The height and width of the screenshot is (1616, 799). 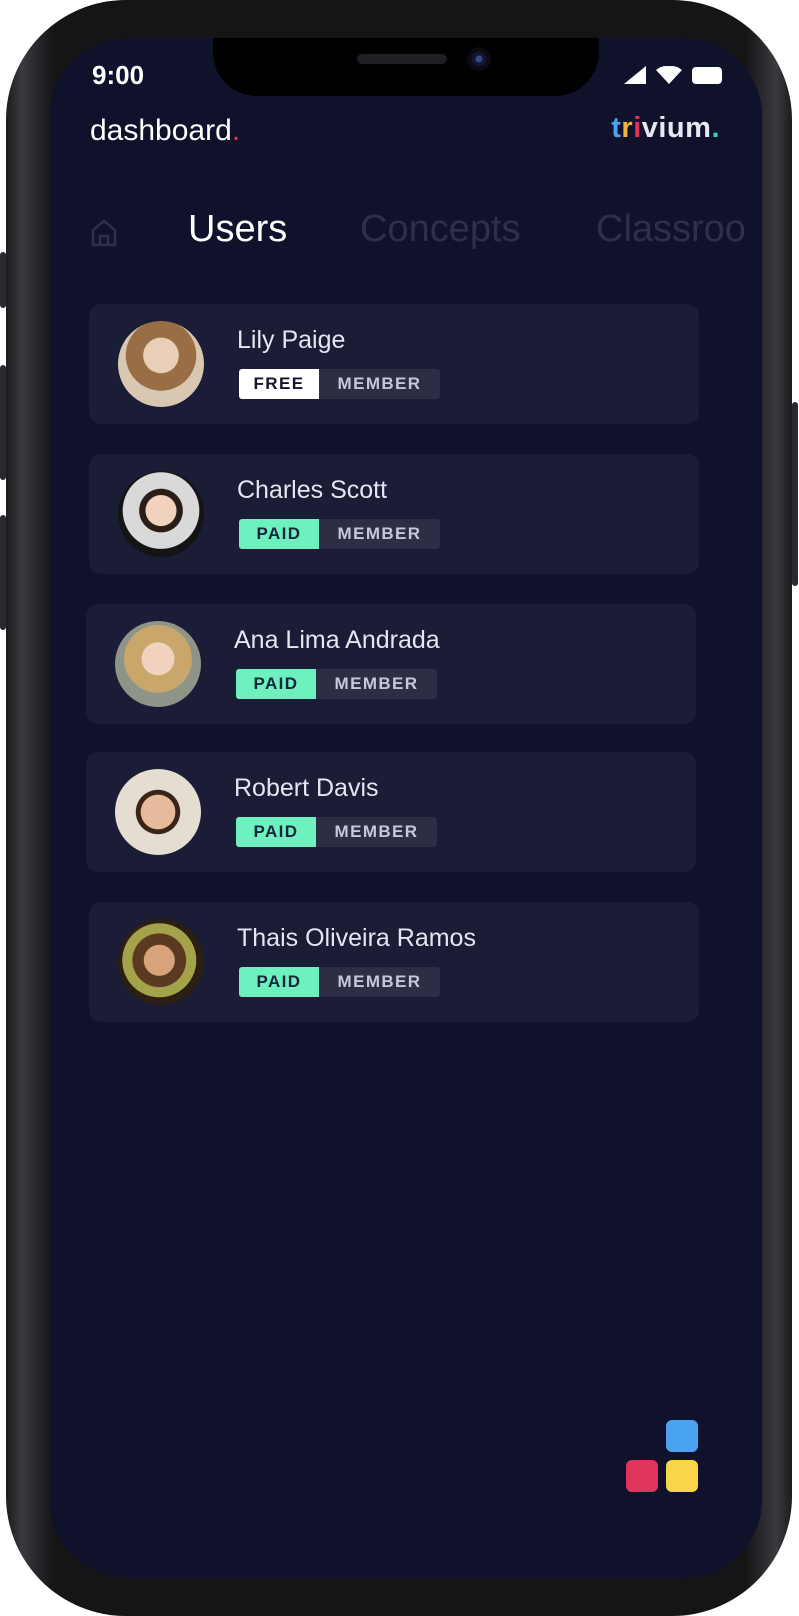 I want to click on front-camera, so click(x=479, y=59).